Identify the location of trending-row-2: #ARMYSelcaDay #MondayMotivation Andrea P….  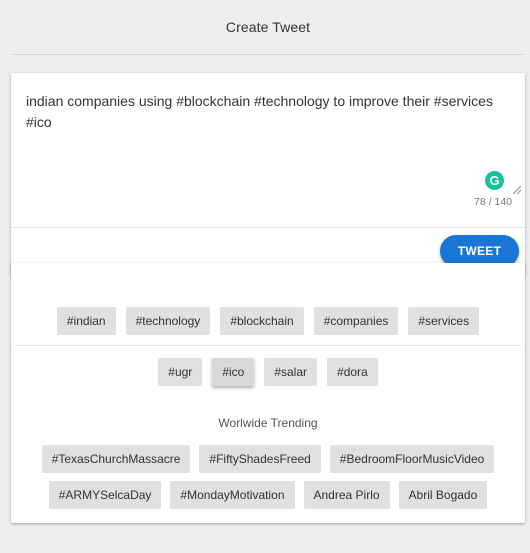
(268, 495).